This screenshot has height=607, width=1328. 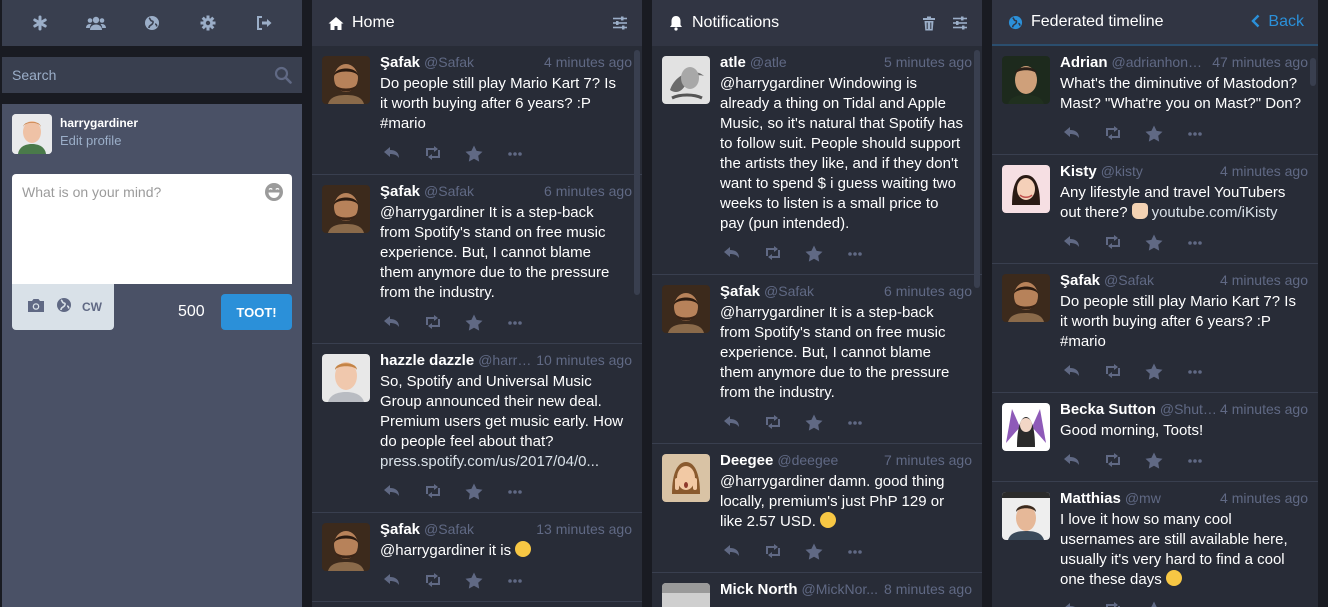 What do you see at coordinates (152, 75) in the screenshot?
I see `search-input` at bounding box center [152, 75].